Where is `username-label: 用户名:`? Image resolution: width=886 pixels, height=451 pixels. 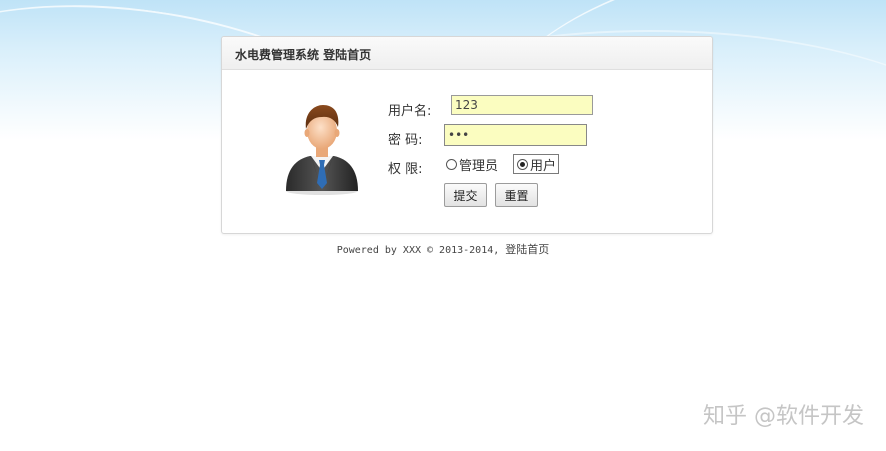
username-label: 用户名: is located at coordinates (410, 111).